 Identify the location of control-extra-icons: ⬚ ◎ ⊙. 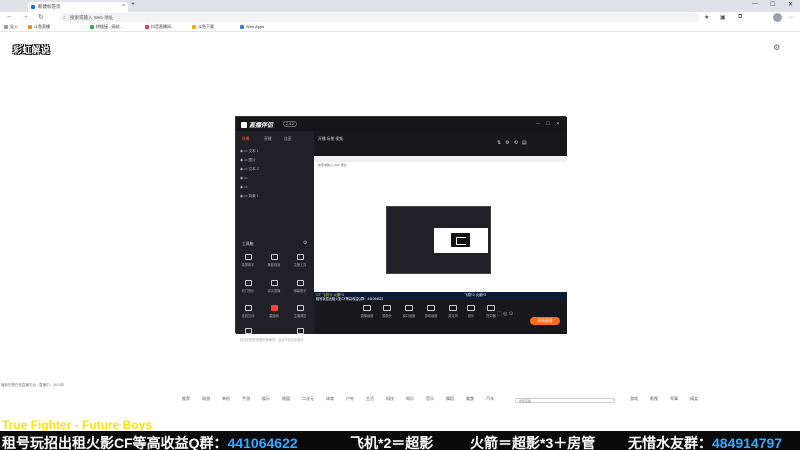
(505, 314).